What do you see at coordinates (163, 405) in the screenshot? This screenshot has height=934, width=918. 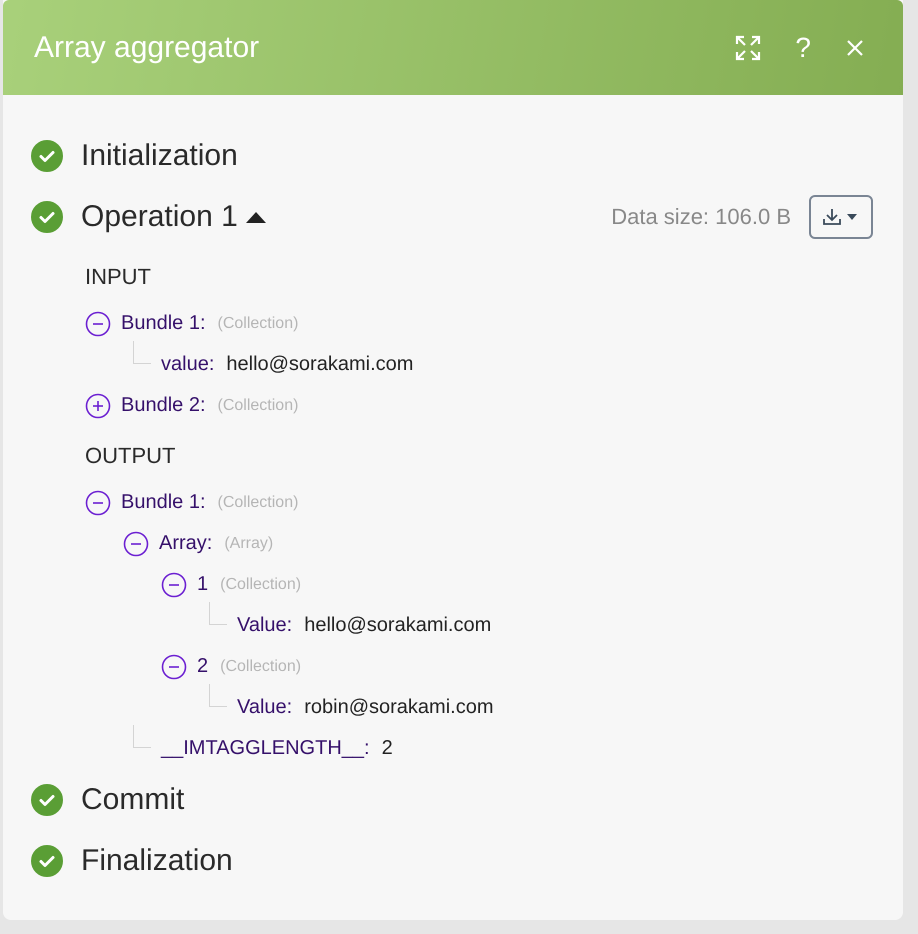 I see `field-key: Bundle 2:` at bounding box center [163, 405].